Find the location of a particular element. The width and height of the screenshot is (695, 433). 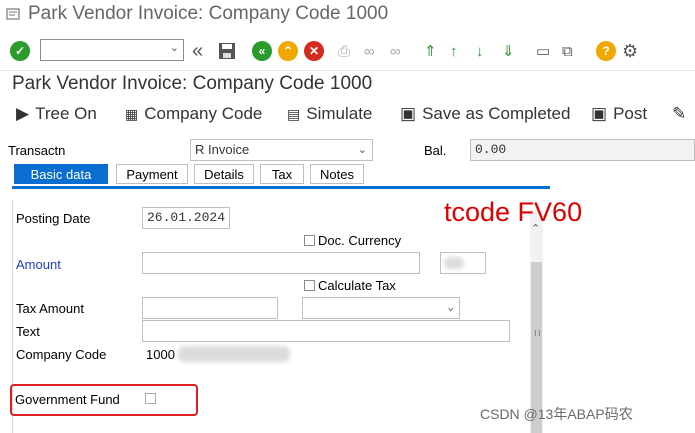

tree-on-button: ▶ Tree On is located at coordinates (56, 114).